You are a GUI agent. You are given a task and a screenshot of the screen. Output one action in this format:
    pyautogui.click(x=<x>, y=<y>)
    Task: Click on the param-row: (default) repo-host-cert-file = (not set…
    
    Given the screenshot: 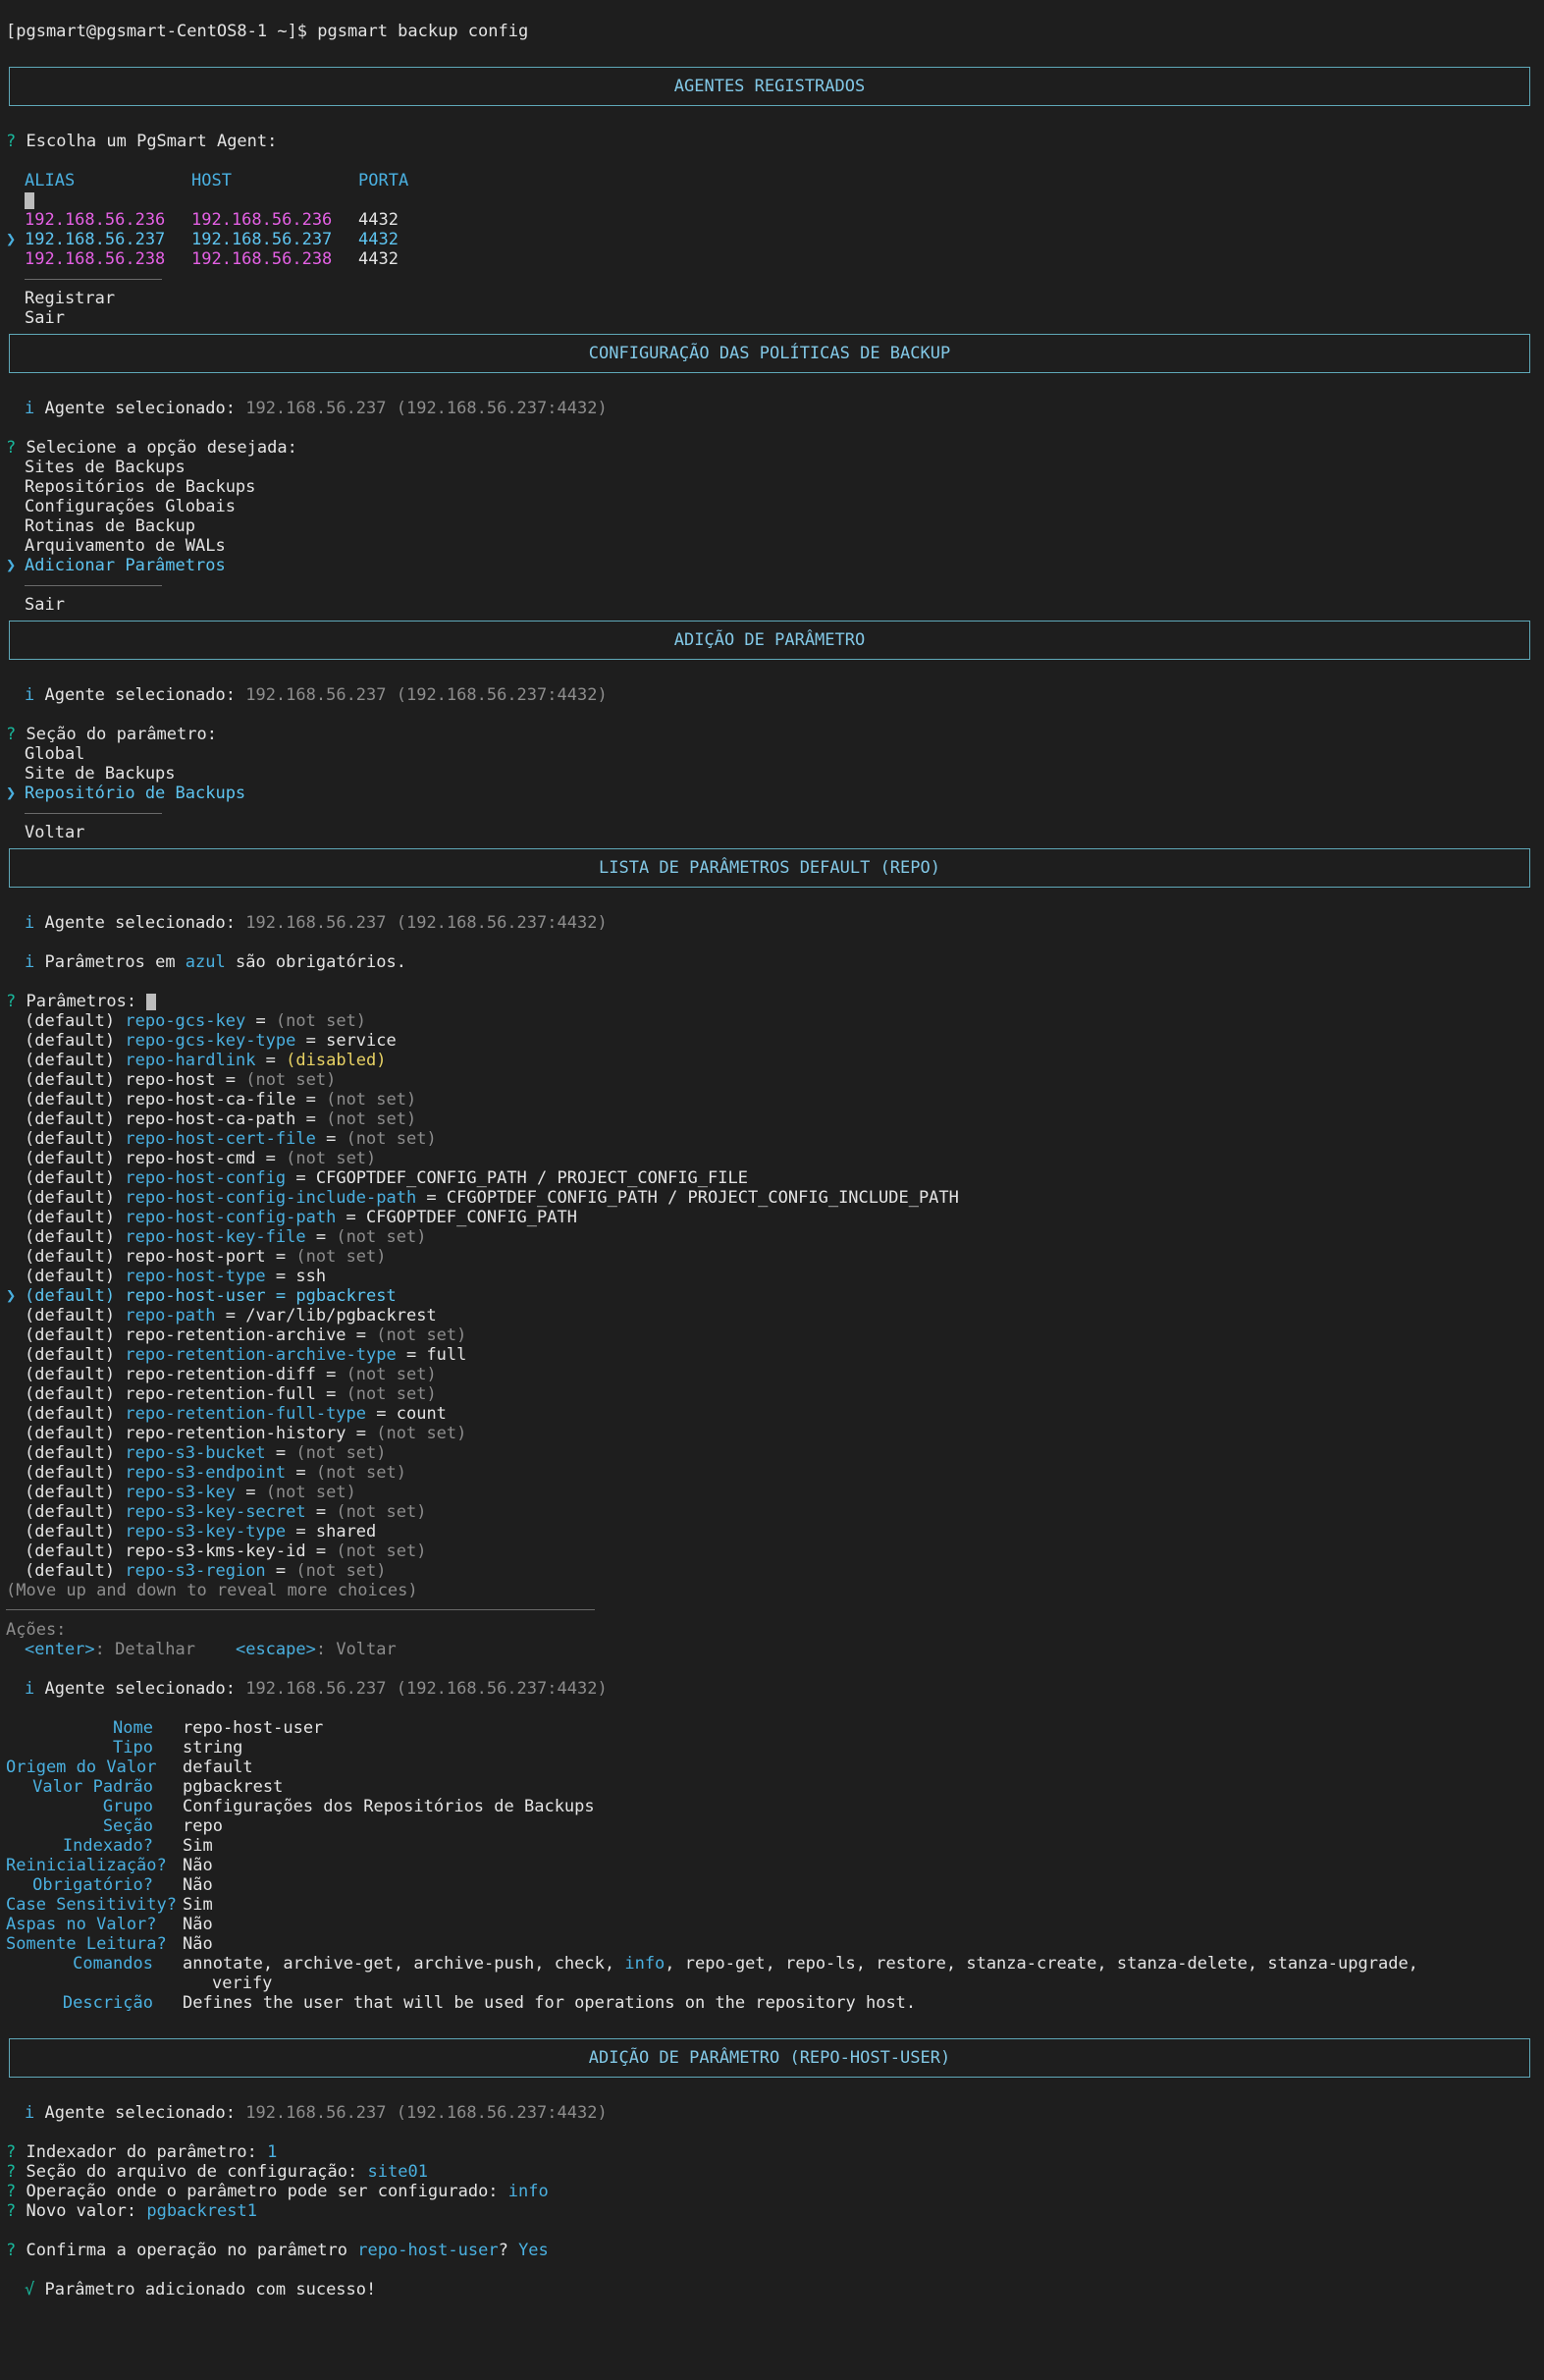 What is the action you would take?
    pyautogui.click(x=772, y=1139)
    